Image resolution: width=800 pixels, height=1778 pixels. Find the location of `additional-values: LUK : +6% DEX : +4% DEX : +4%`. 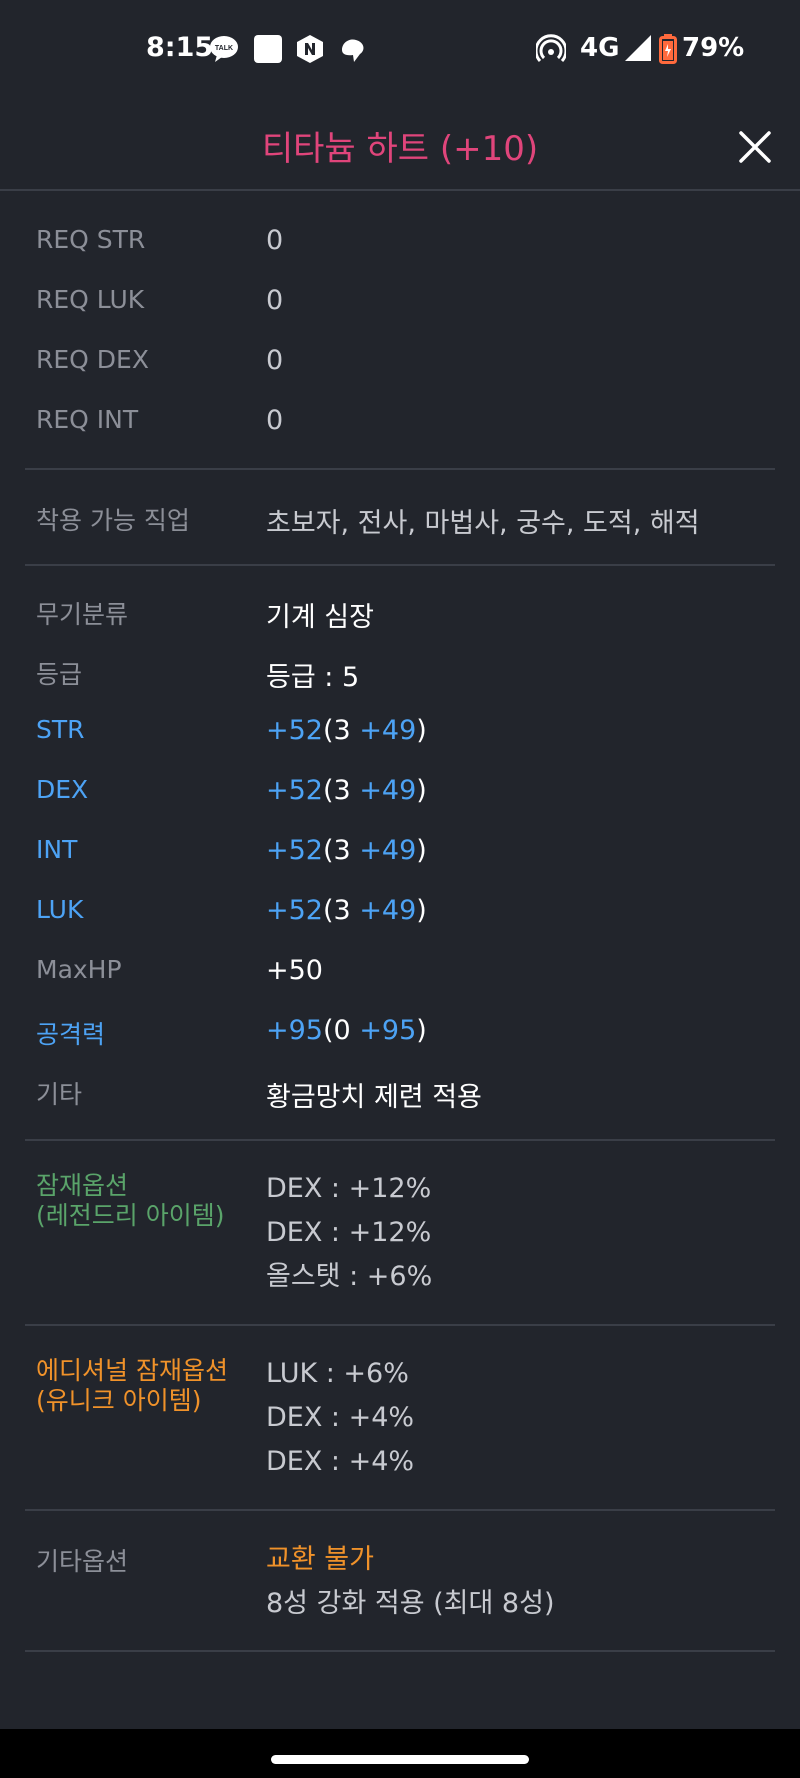

additional-values: LUK : +6% DEX : +4% DEX : +4% is located at coordinates (340, 1418).